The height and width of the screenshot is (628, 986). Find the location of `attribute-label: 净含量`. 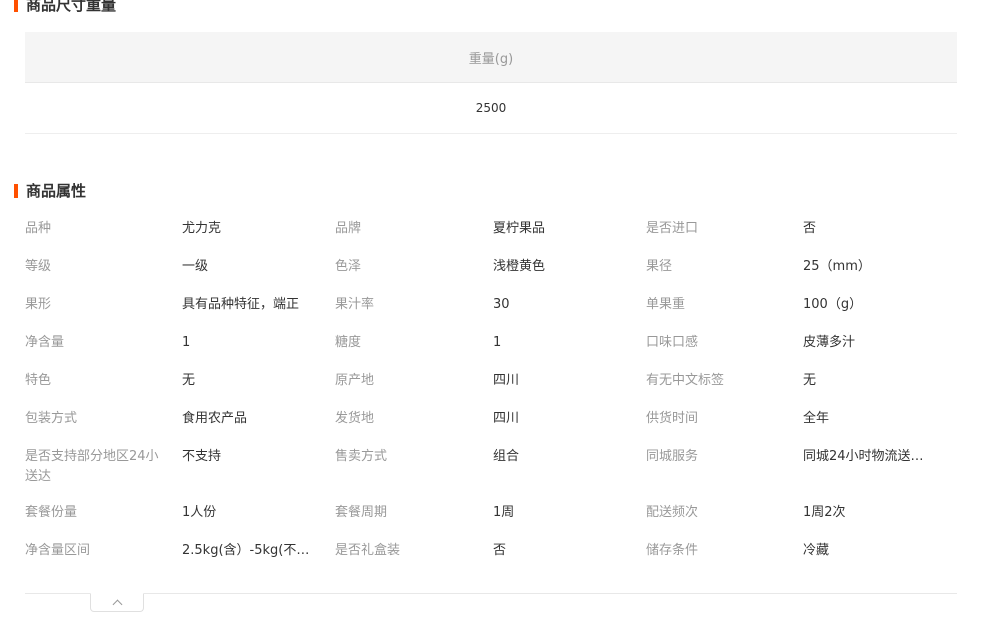

attribute-label: 净含量 is located at coordinates (45, 342).